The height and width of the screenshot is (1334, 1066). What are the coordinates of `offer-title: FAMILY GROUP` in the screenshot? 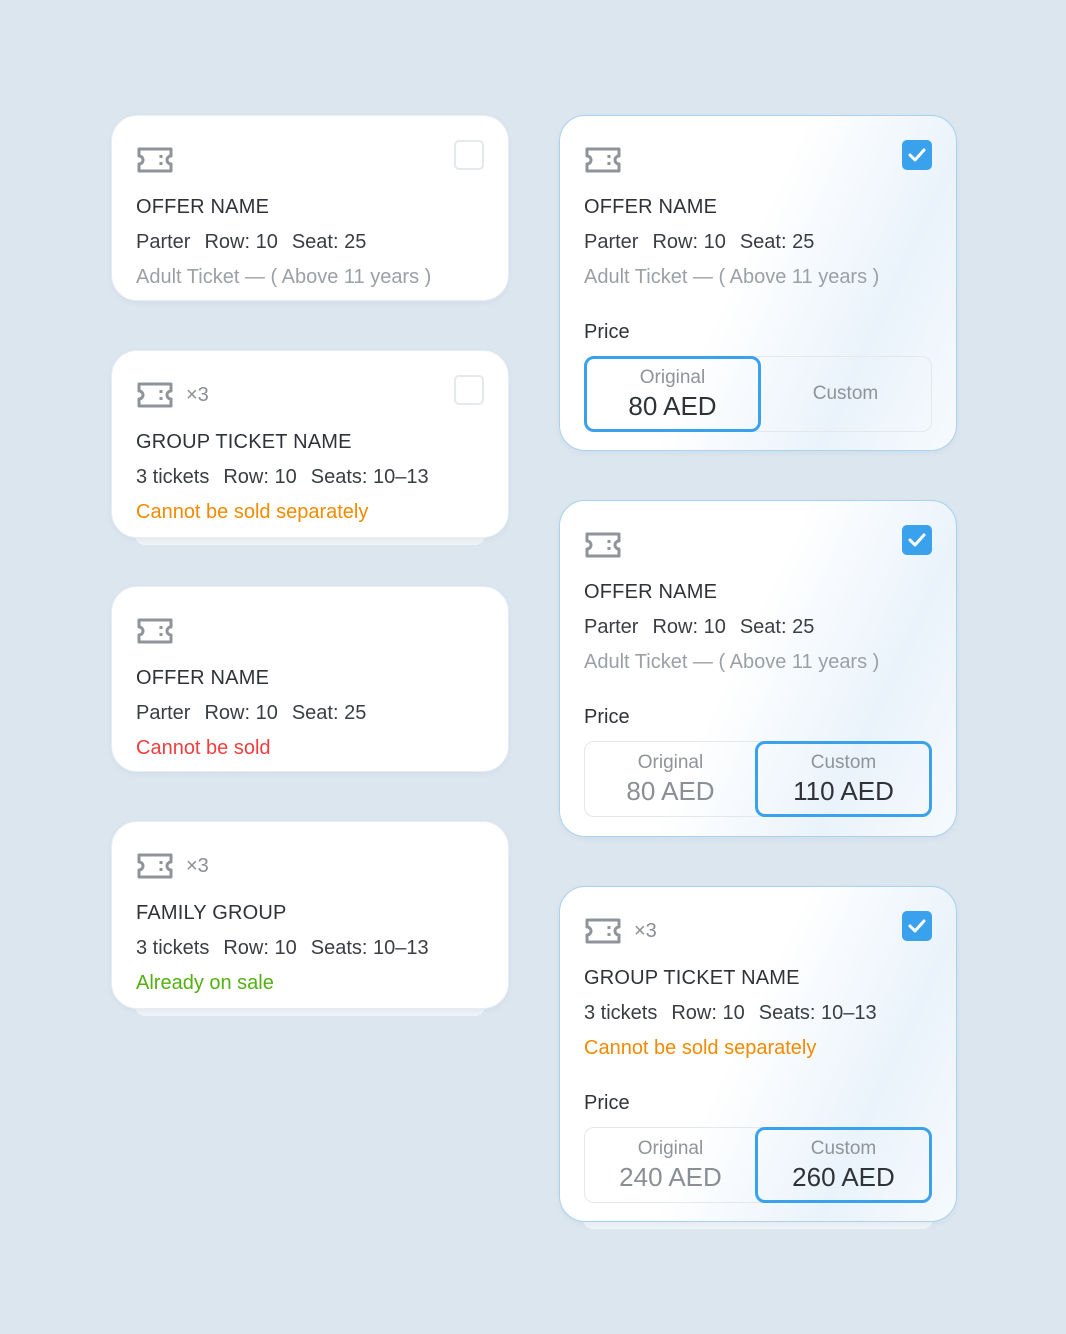 It's located at (211, 913).